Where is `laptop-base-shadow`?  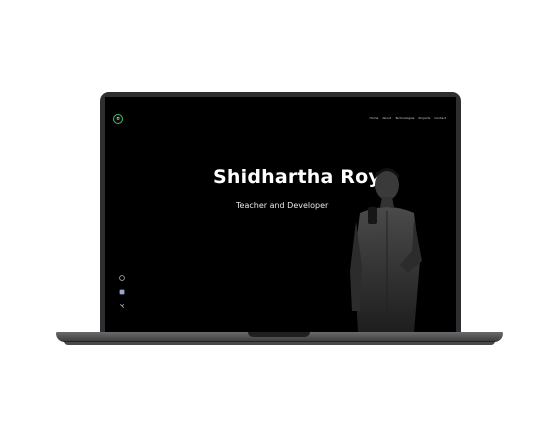
laptop-base-shadow is located at coordinates (279, 343).